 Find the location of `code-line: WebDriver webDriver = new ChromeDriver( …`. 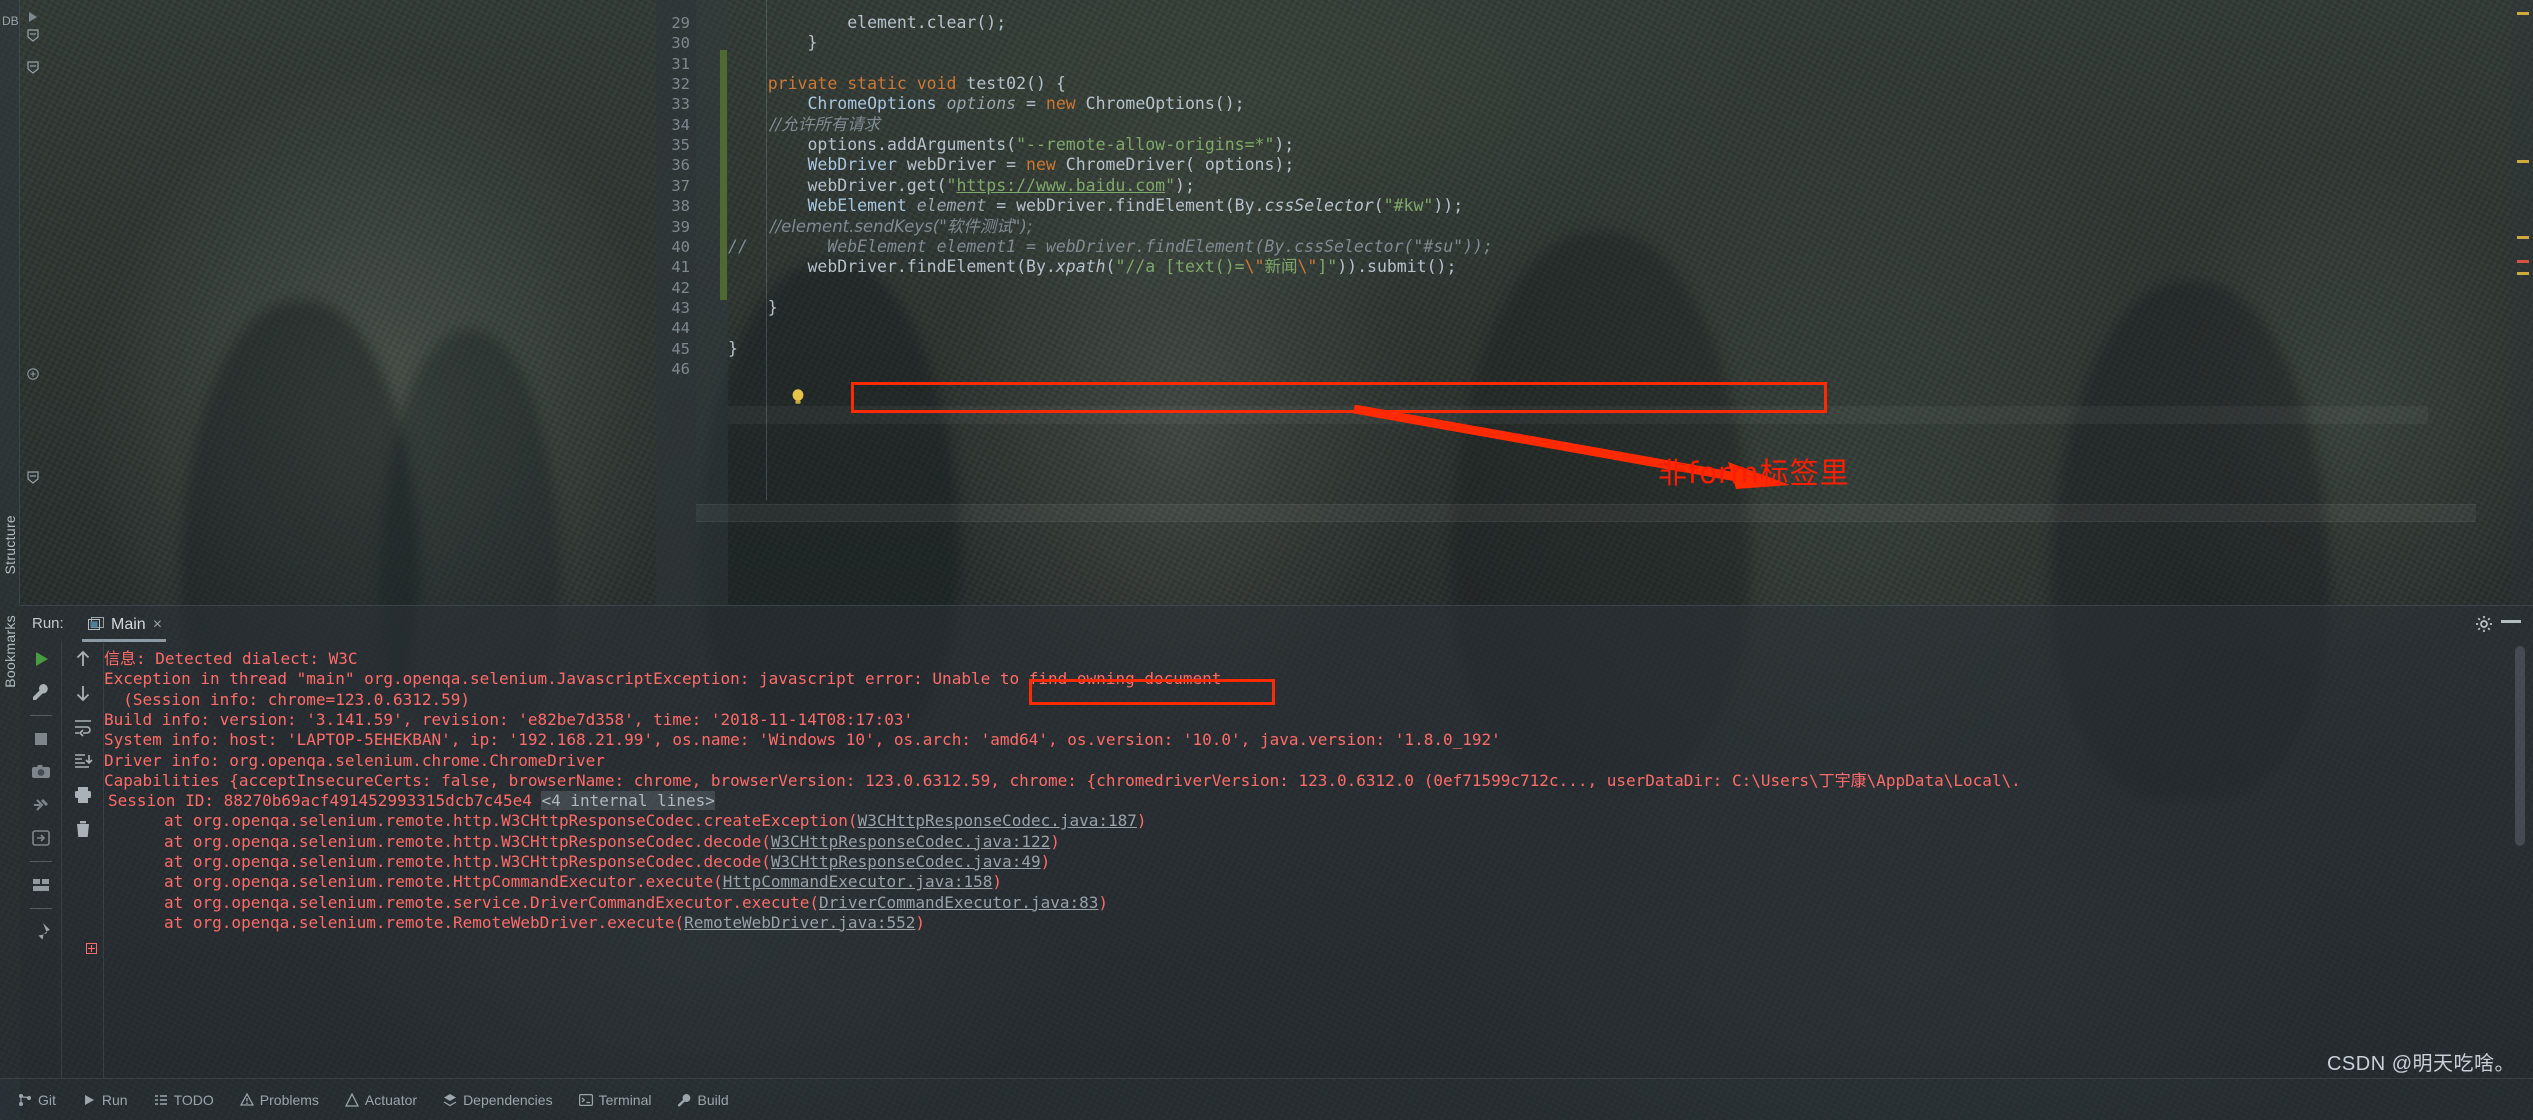

code-line: WebDriver webDriver = new ChromeDriver( … is located at coordinates (1011, 165).